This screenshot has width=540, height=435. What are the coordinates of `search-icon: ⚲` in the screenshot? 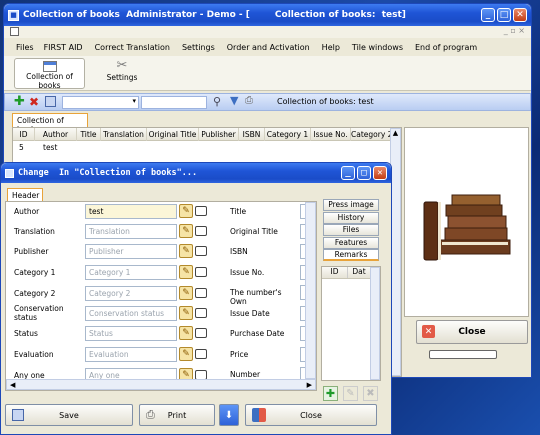 It's located at (217, 101).